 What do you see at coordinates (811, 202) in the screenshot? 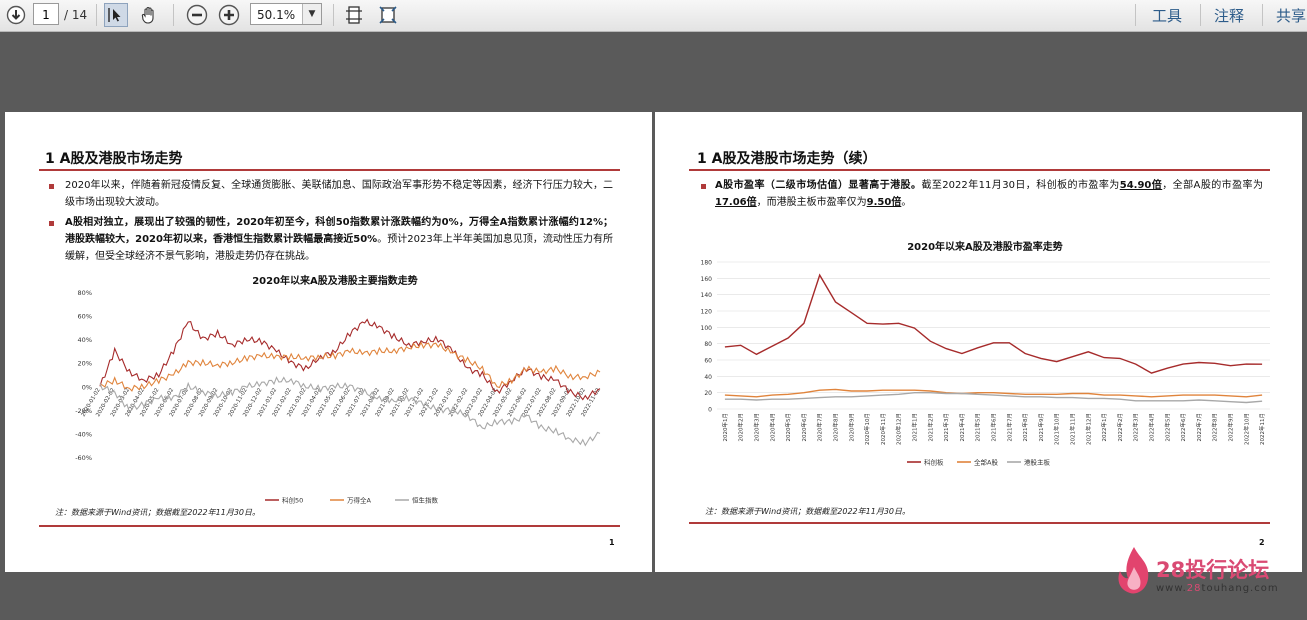
I see `paragraph-text: ，而港股主板市盈率仅为` at bounding box center [811, 202].